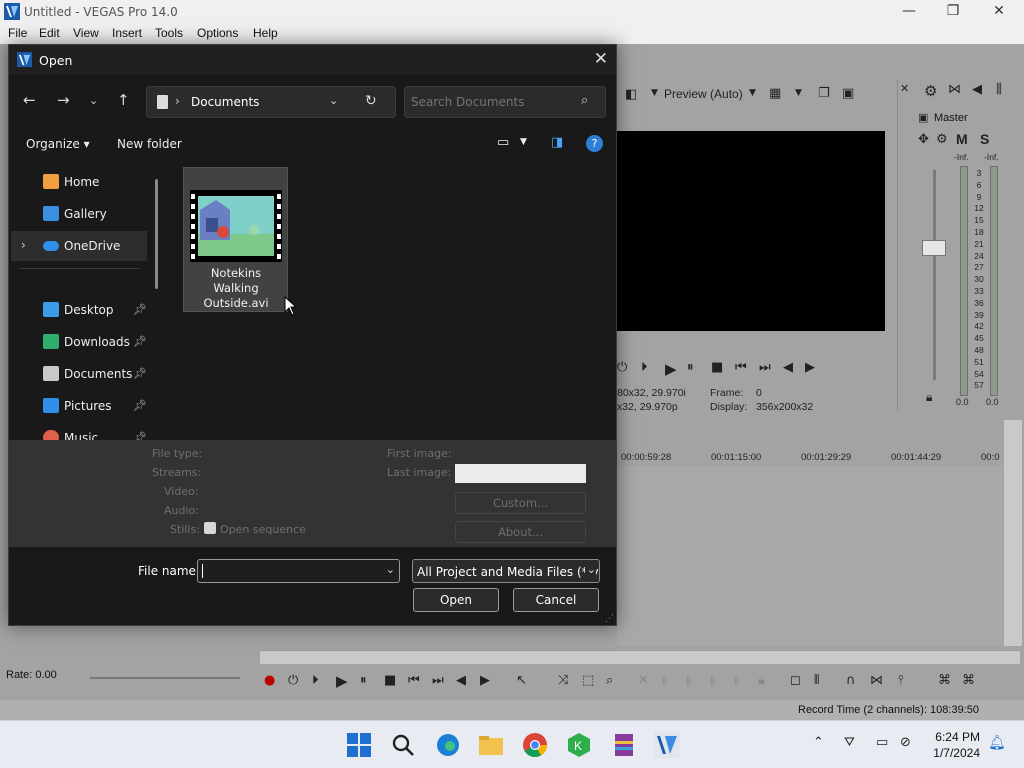  What do you see at coordinates (535, 745) in the screenshot?
I see `chrome-icon` at bounding box center [535, 745].